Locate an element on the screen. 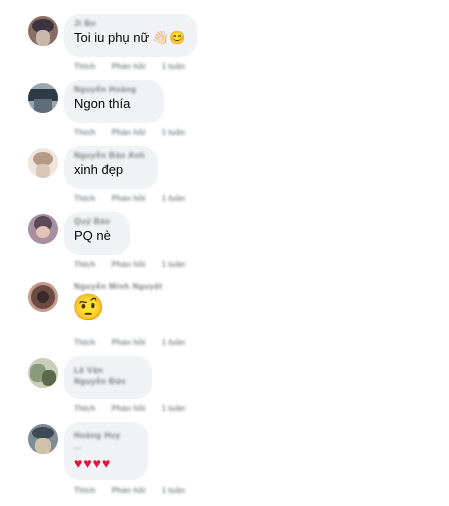 Image resolution: width=449 pixels, height=506 pixels. comment-bubble: Hoàng Huy ... ♥♥♥♥ is located at coordinates (106, 451).